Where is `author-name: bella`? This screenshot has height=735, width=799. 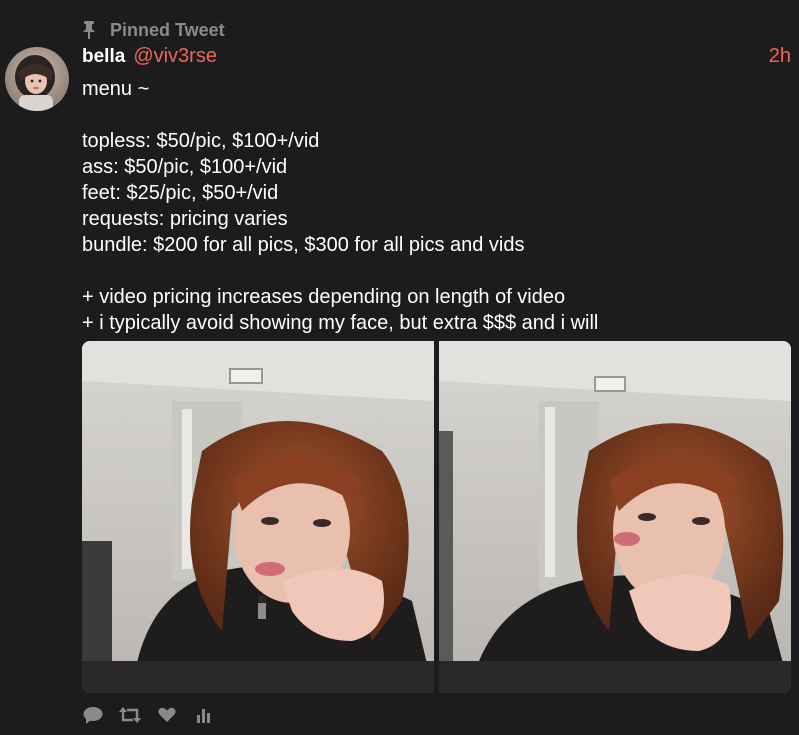 author-name: bella is located at coordinates (103, 57).